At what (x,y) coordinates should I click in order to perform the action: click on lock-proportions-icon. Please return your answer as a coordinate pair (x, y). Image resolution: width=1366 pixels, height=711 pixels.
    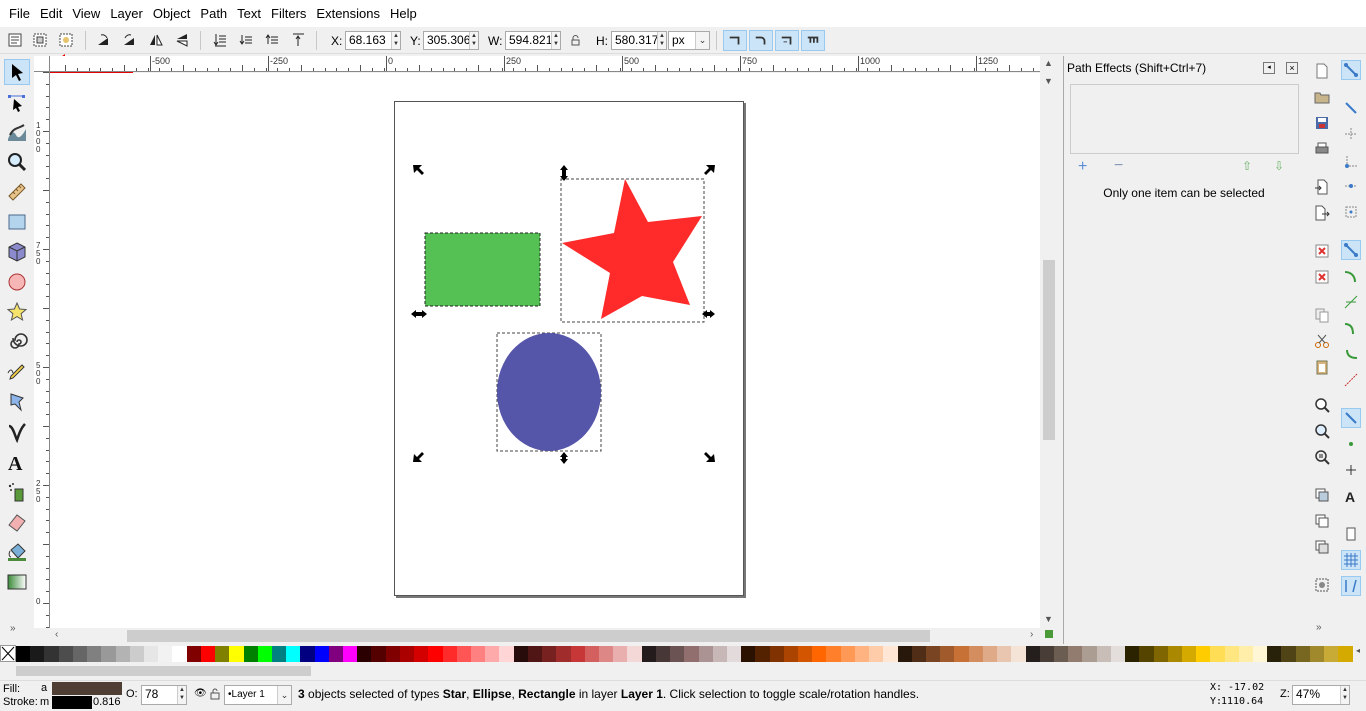
    Looking at the image, I should click on (575, 40).